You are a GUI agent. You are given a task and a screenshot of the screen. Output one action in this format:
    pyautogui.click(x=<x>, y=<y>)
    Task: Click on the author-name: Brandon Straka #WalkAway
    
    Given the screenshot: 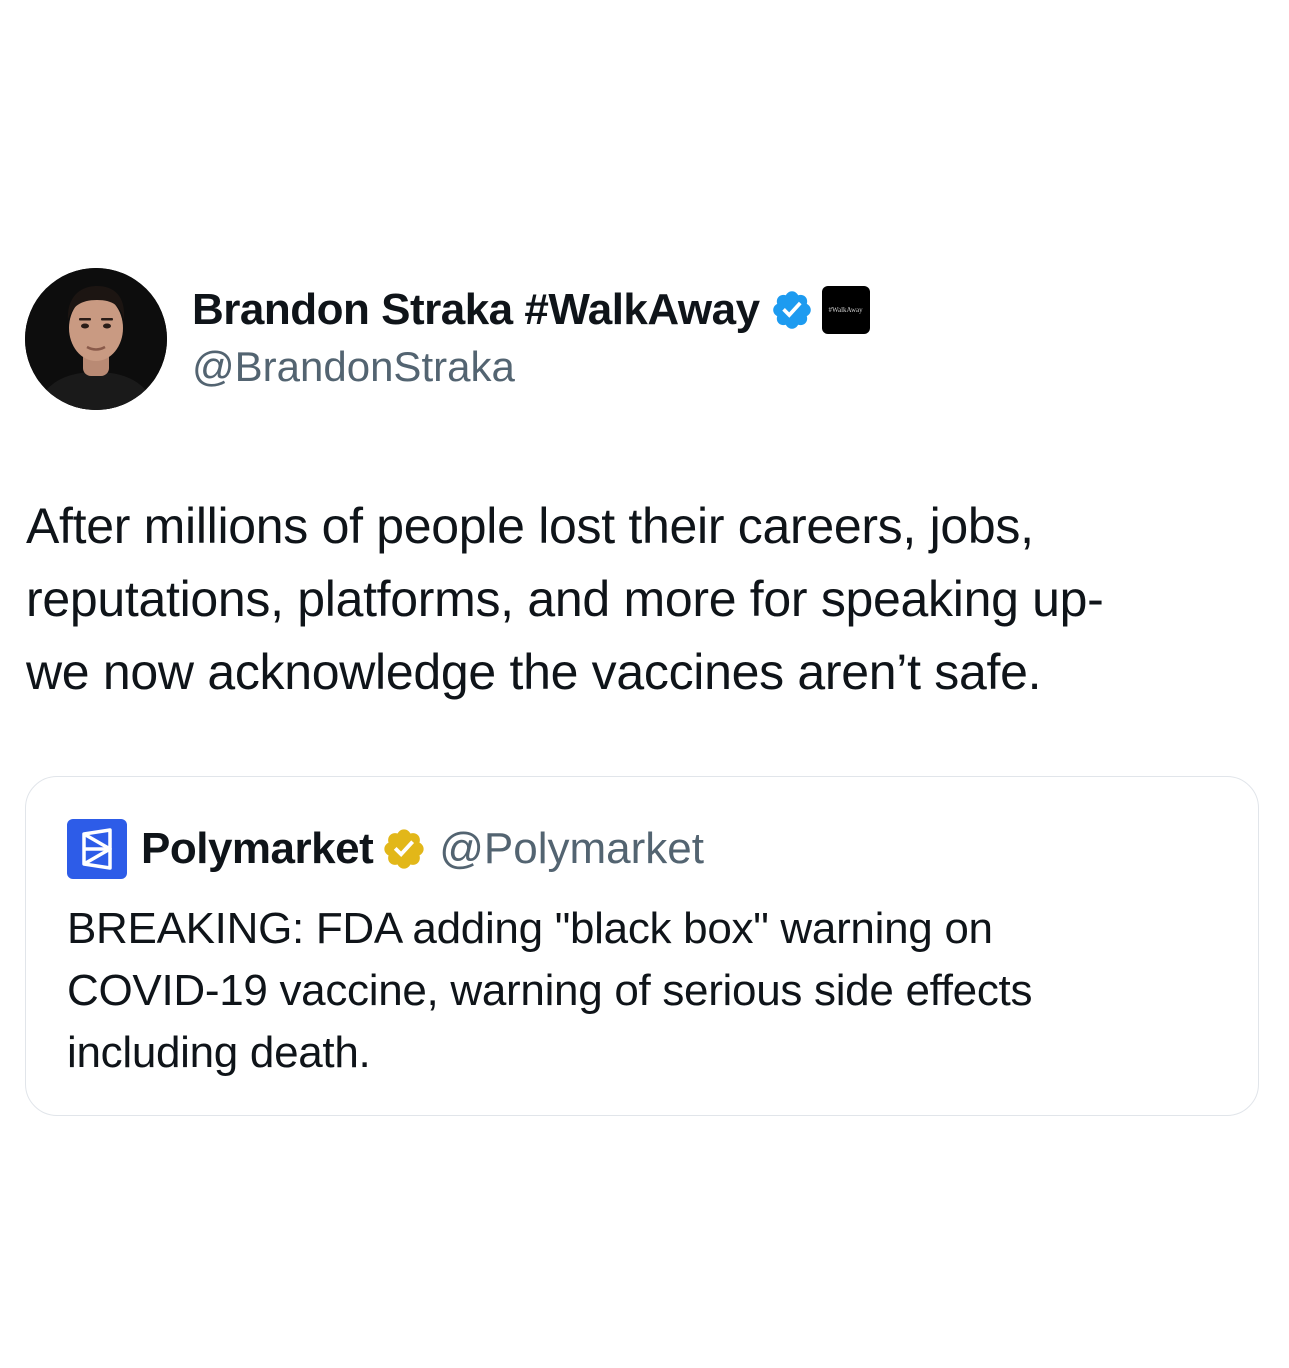 What is the action you would take?
    pyautogui.click(x=476, y=310)
    